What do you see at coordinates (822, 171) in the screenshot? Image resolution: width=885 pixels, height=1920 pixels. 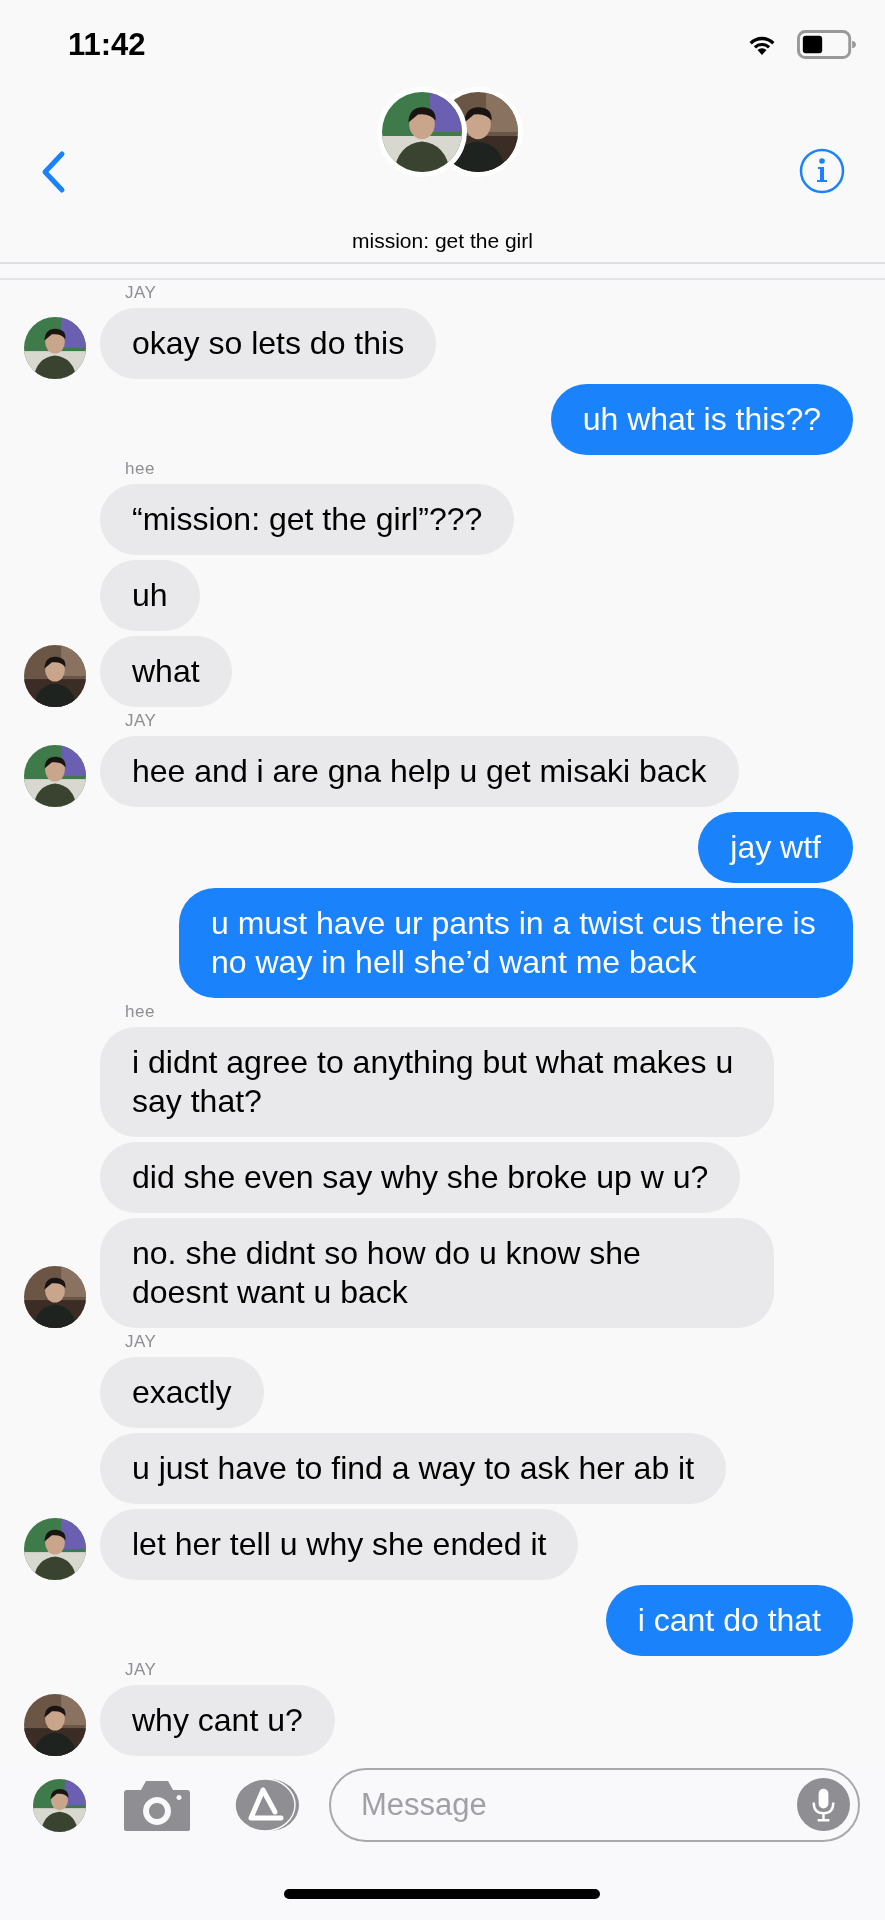 I see `info-icon` at bounding box center [822, 171].